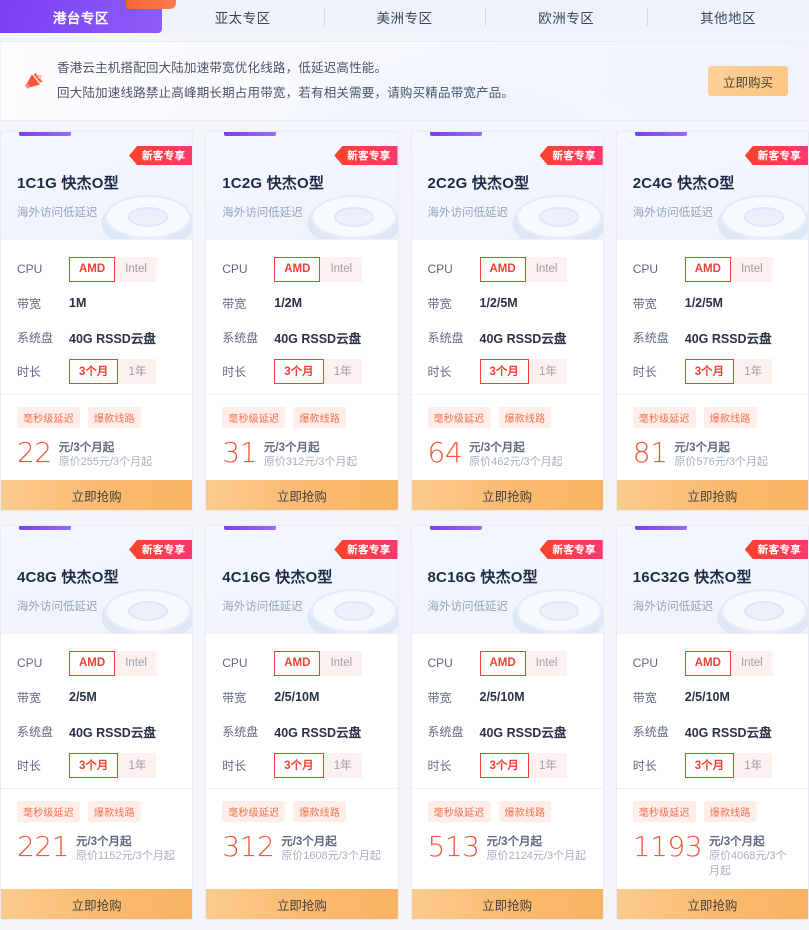 This screenshot has height=930, width=809. Describe the element at coordinates (243, 16) in the screenshot. I see `region-tab-1: 亚太专区` at that location.